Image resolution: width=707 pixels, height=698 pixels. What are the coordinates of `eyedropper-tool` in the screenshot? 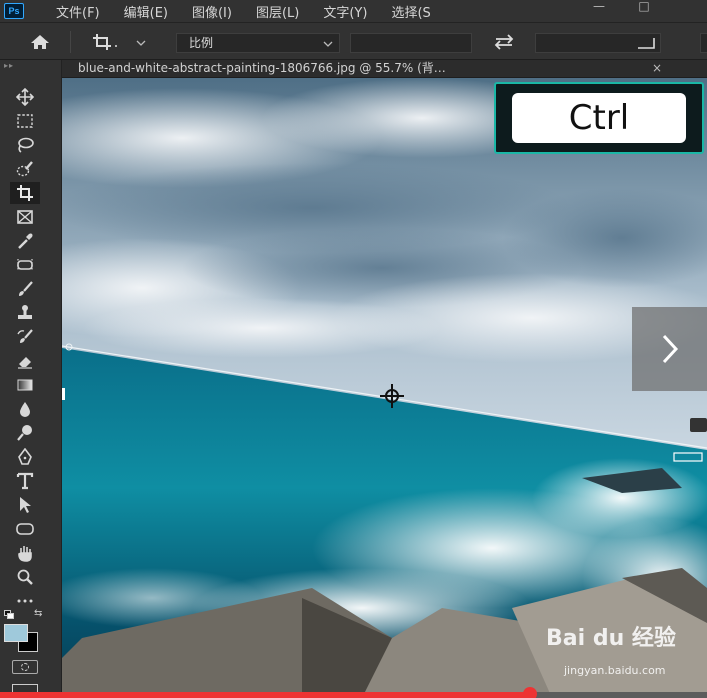 It's located at (25, 241).